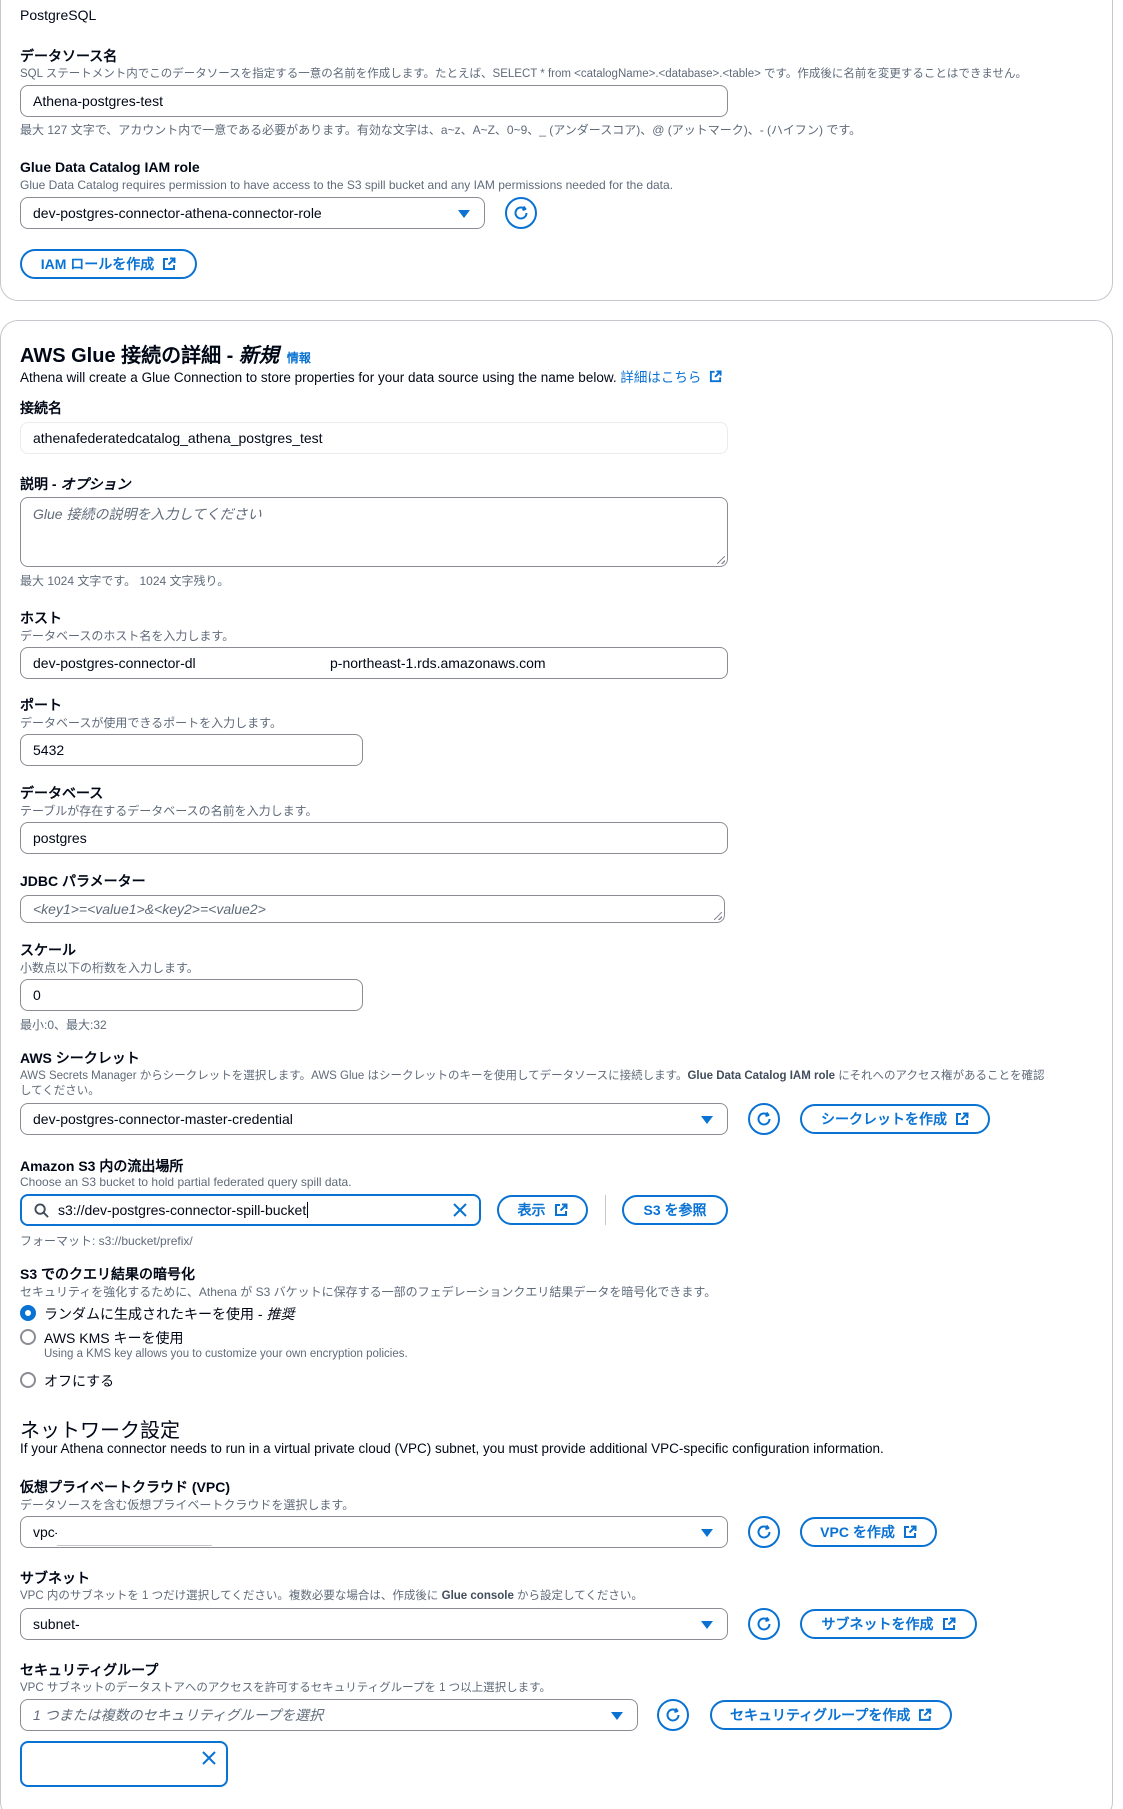 This screenshot has width=1123, height=1809. Describe the element at coordinates (374, 1624) in the screenshot. I see `subnet-select: subnet-` at that location.